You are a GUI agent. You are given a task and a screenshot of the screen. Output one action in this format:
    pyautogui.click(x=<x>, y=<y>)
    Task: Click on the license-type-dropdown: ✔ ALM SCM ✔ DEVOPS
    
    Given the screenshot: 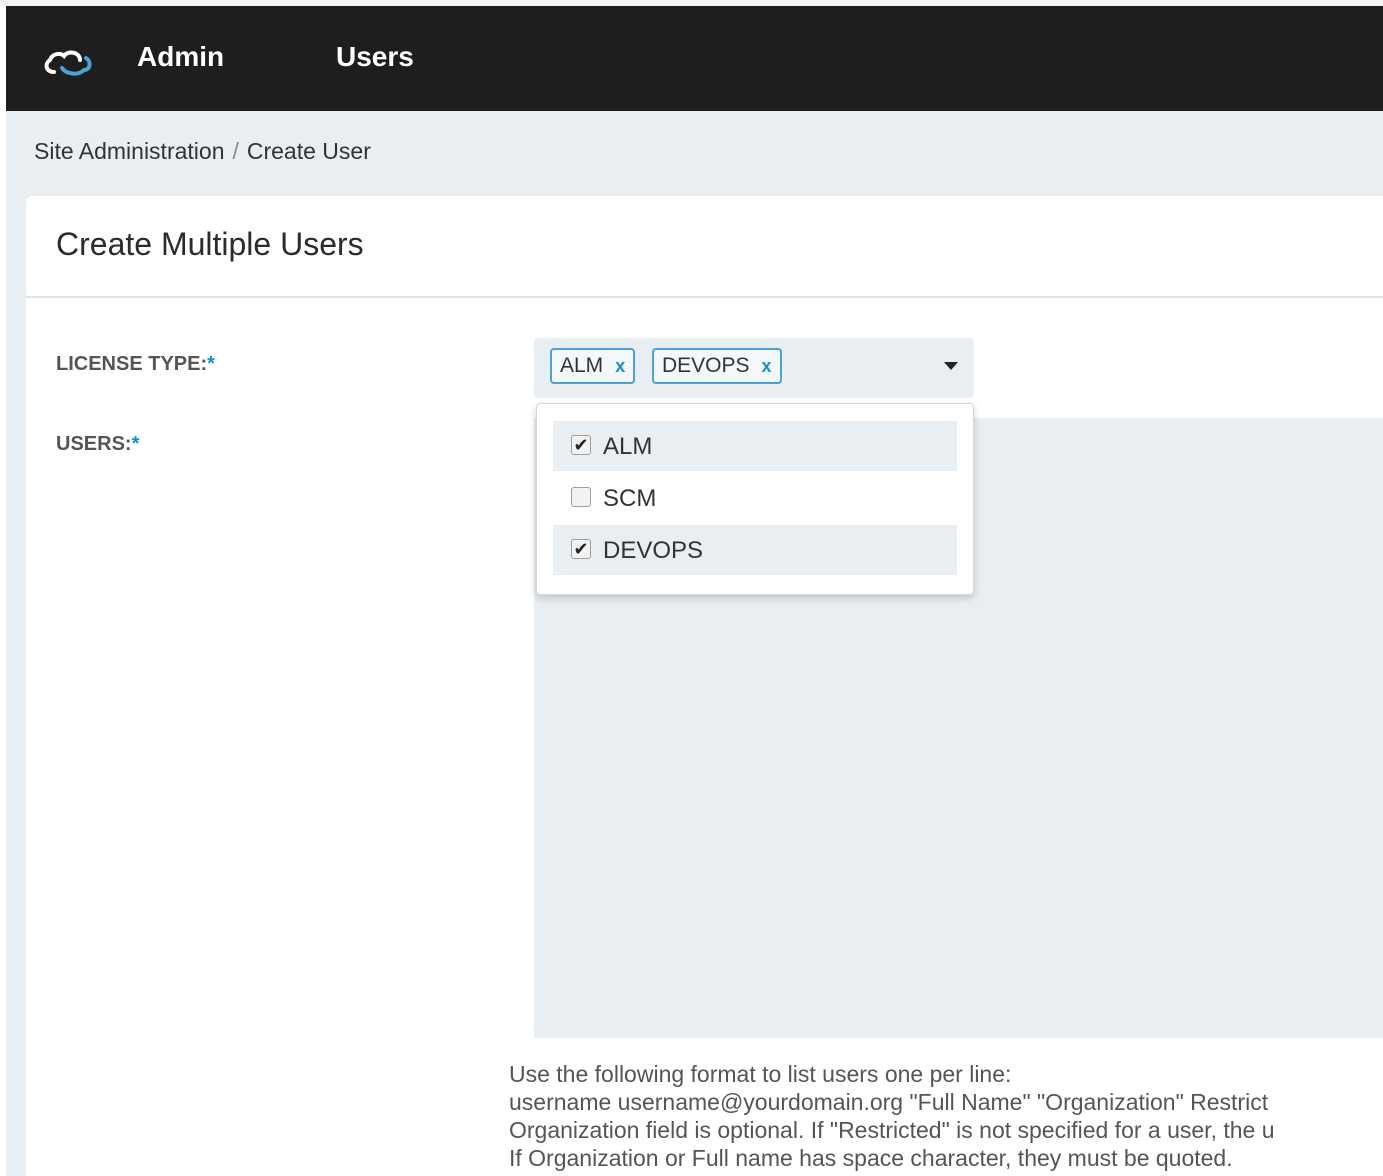 What is the action you would take?
    pyautogui.click(x=755, y=499)
    